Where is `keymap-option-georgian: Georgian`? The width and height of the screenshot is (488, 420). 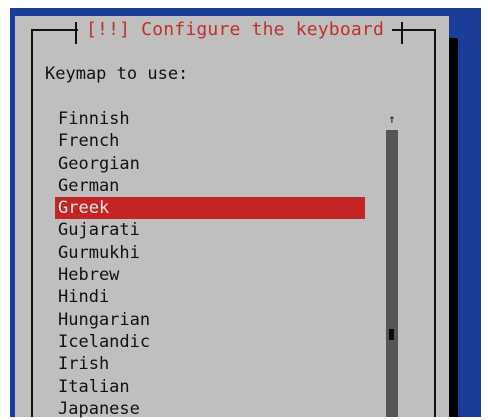
keymap-option-georgian: Georgian is located at coordinates (210, 164).